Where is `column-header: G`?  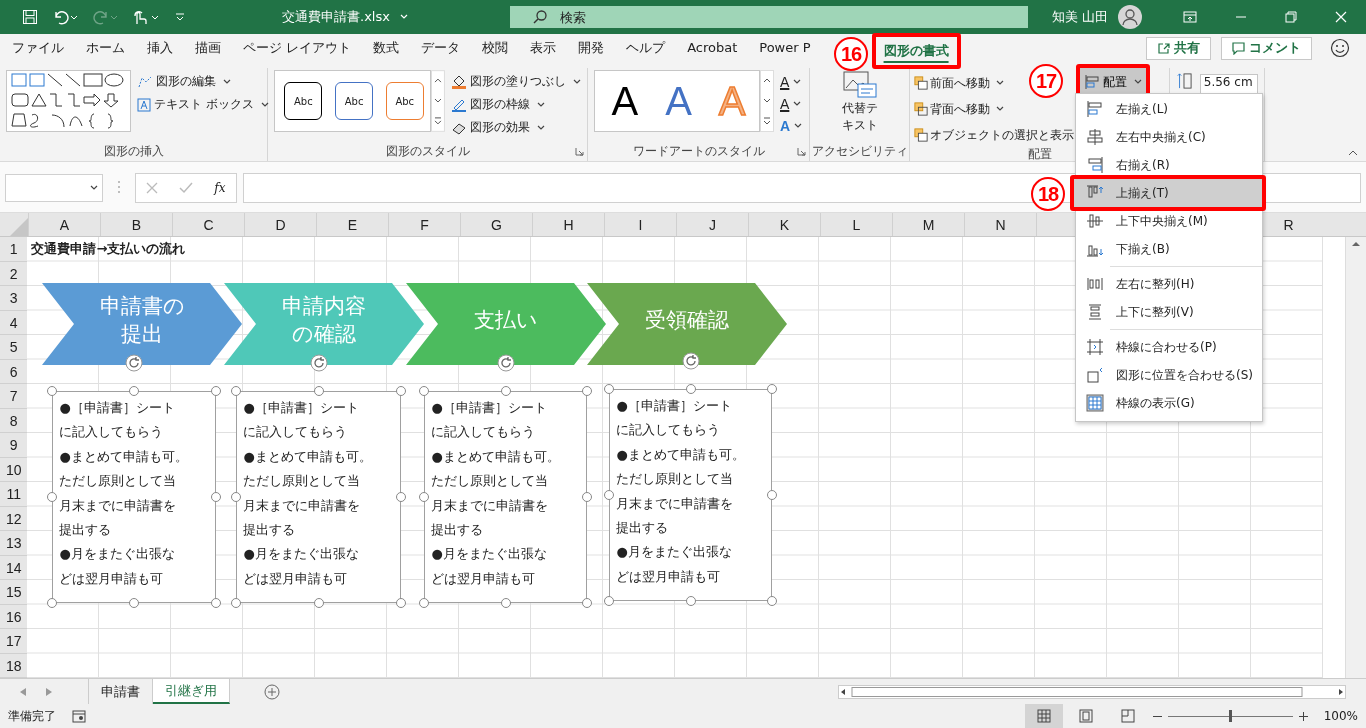
column-header: G is located at coordinates (496, 224).